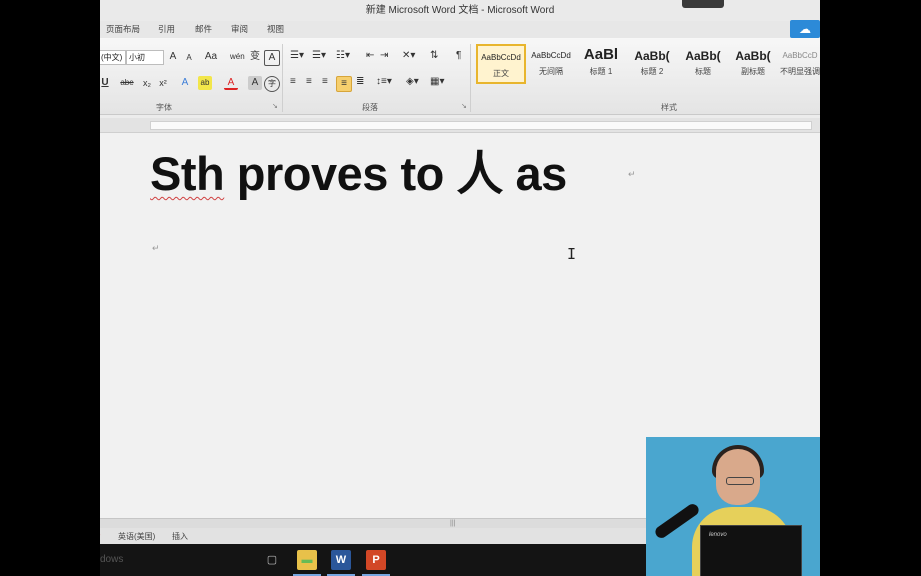 This screenshot has width=921, height=576. What do you see at coordinates (319, 55) in the screenshot?
I see `numbering-icon: ☰▾` at bounding box center [319, 55].